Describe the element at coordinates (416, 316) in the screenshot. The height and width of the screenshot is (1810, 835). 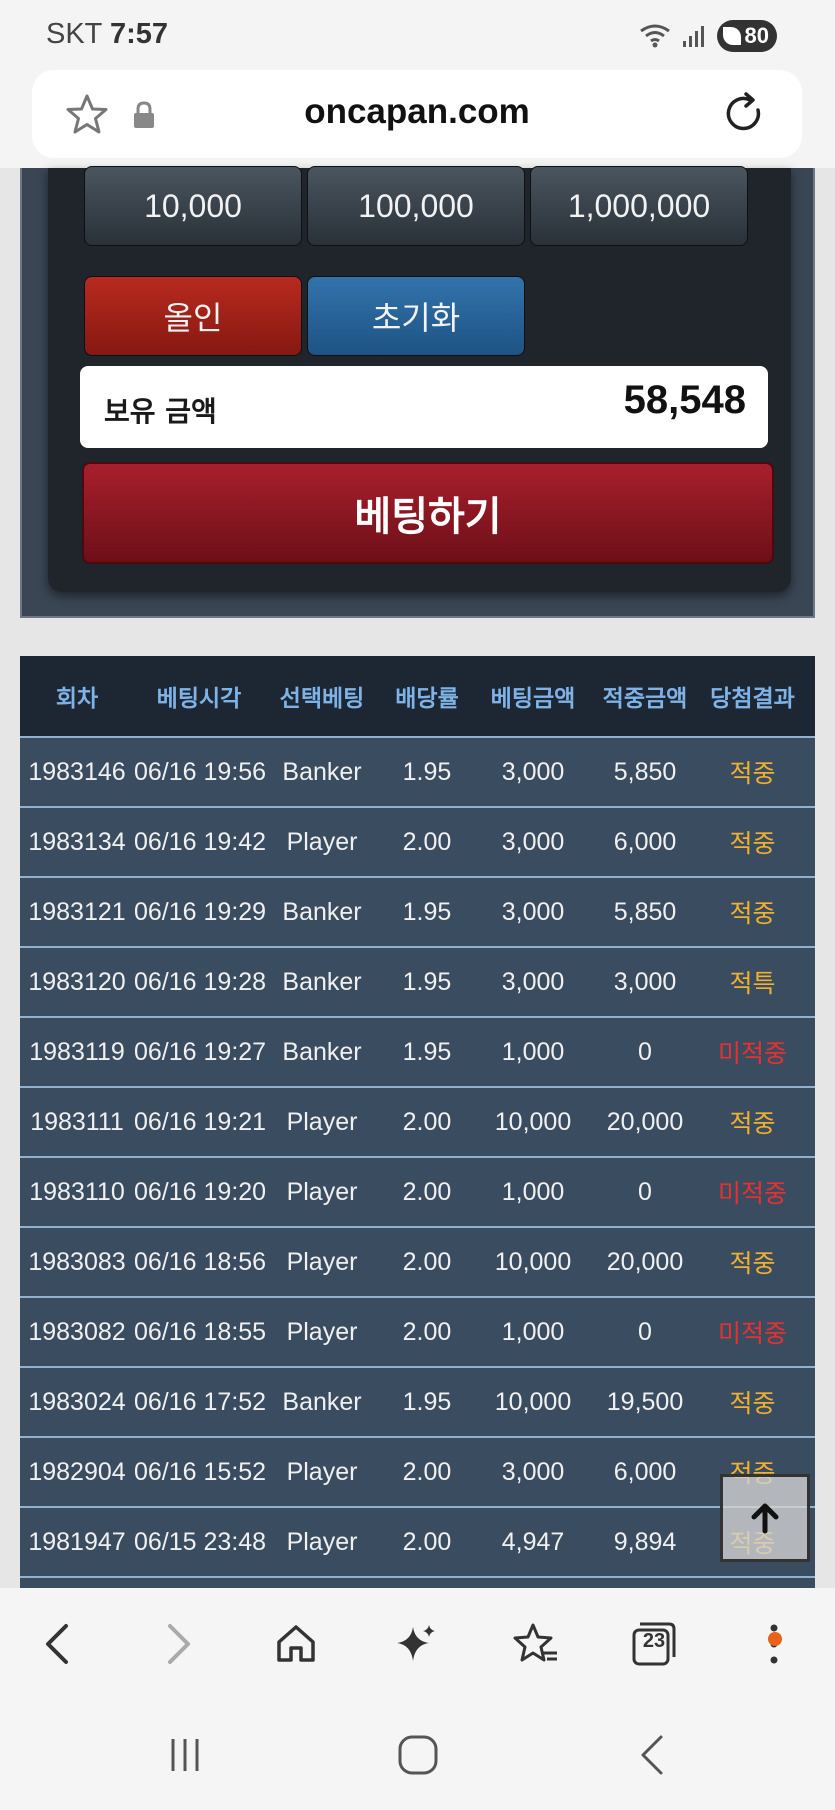
I see `reset-button: 초기화` at that location.